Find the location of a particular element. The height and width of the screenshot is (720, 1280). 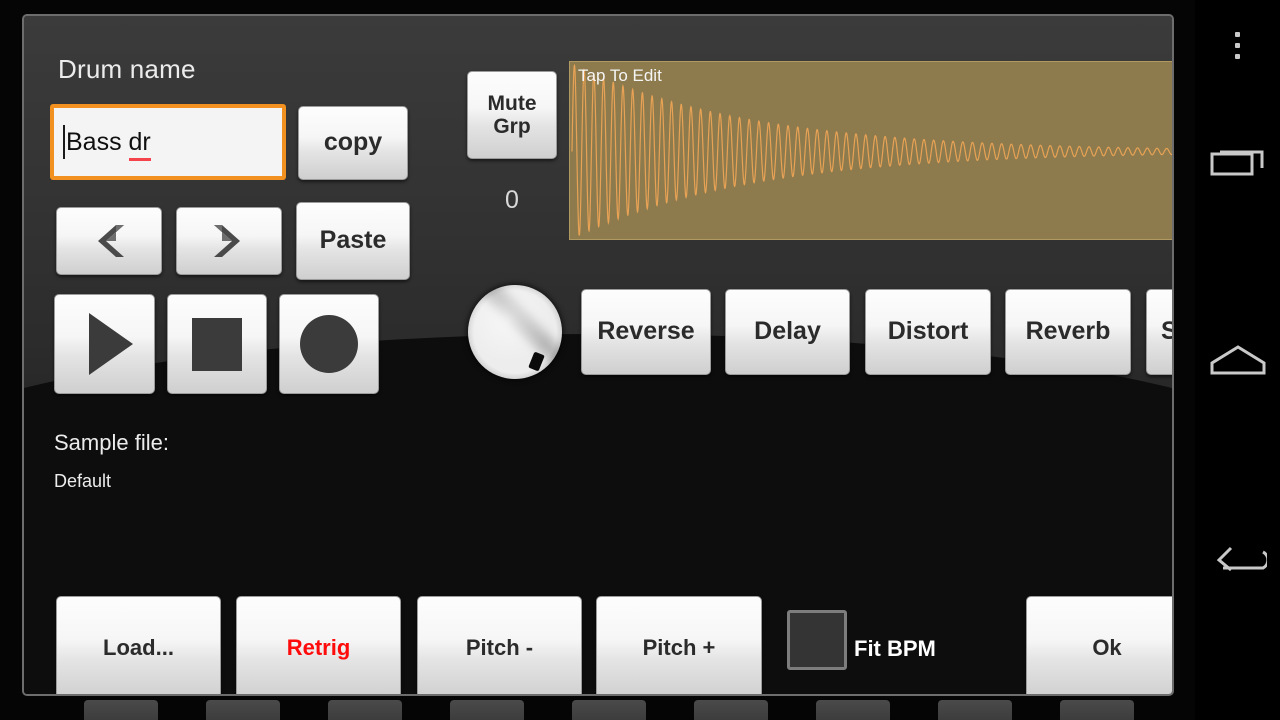

paste-button: Paste is located at coordinates (353, 241).